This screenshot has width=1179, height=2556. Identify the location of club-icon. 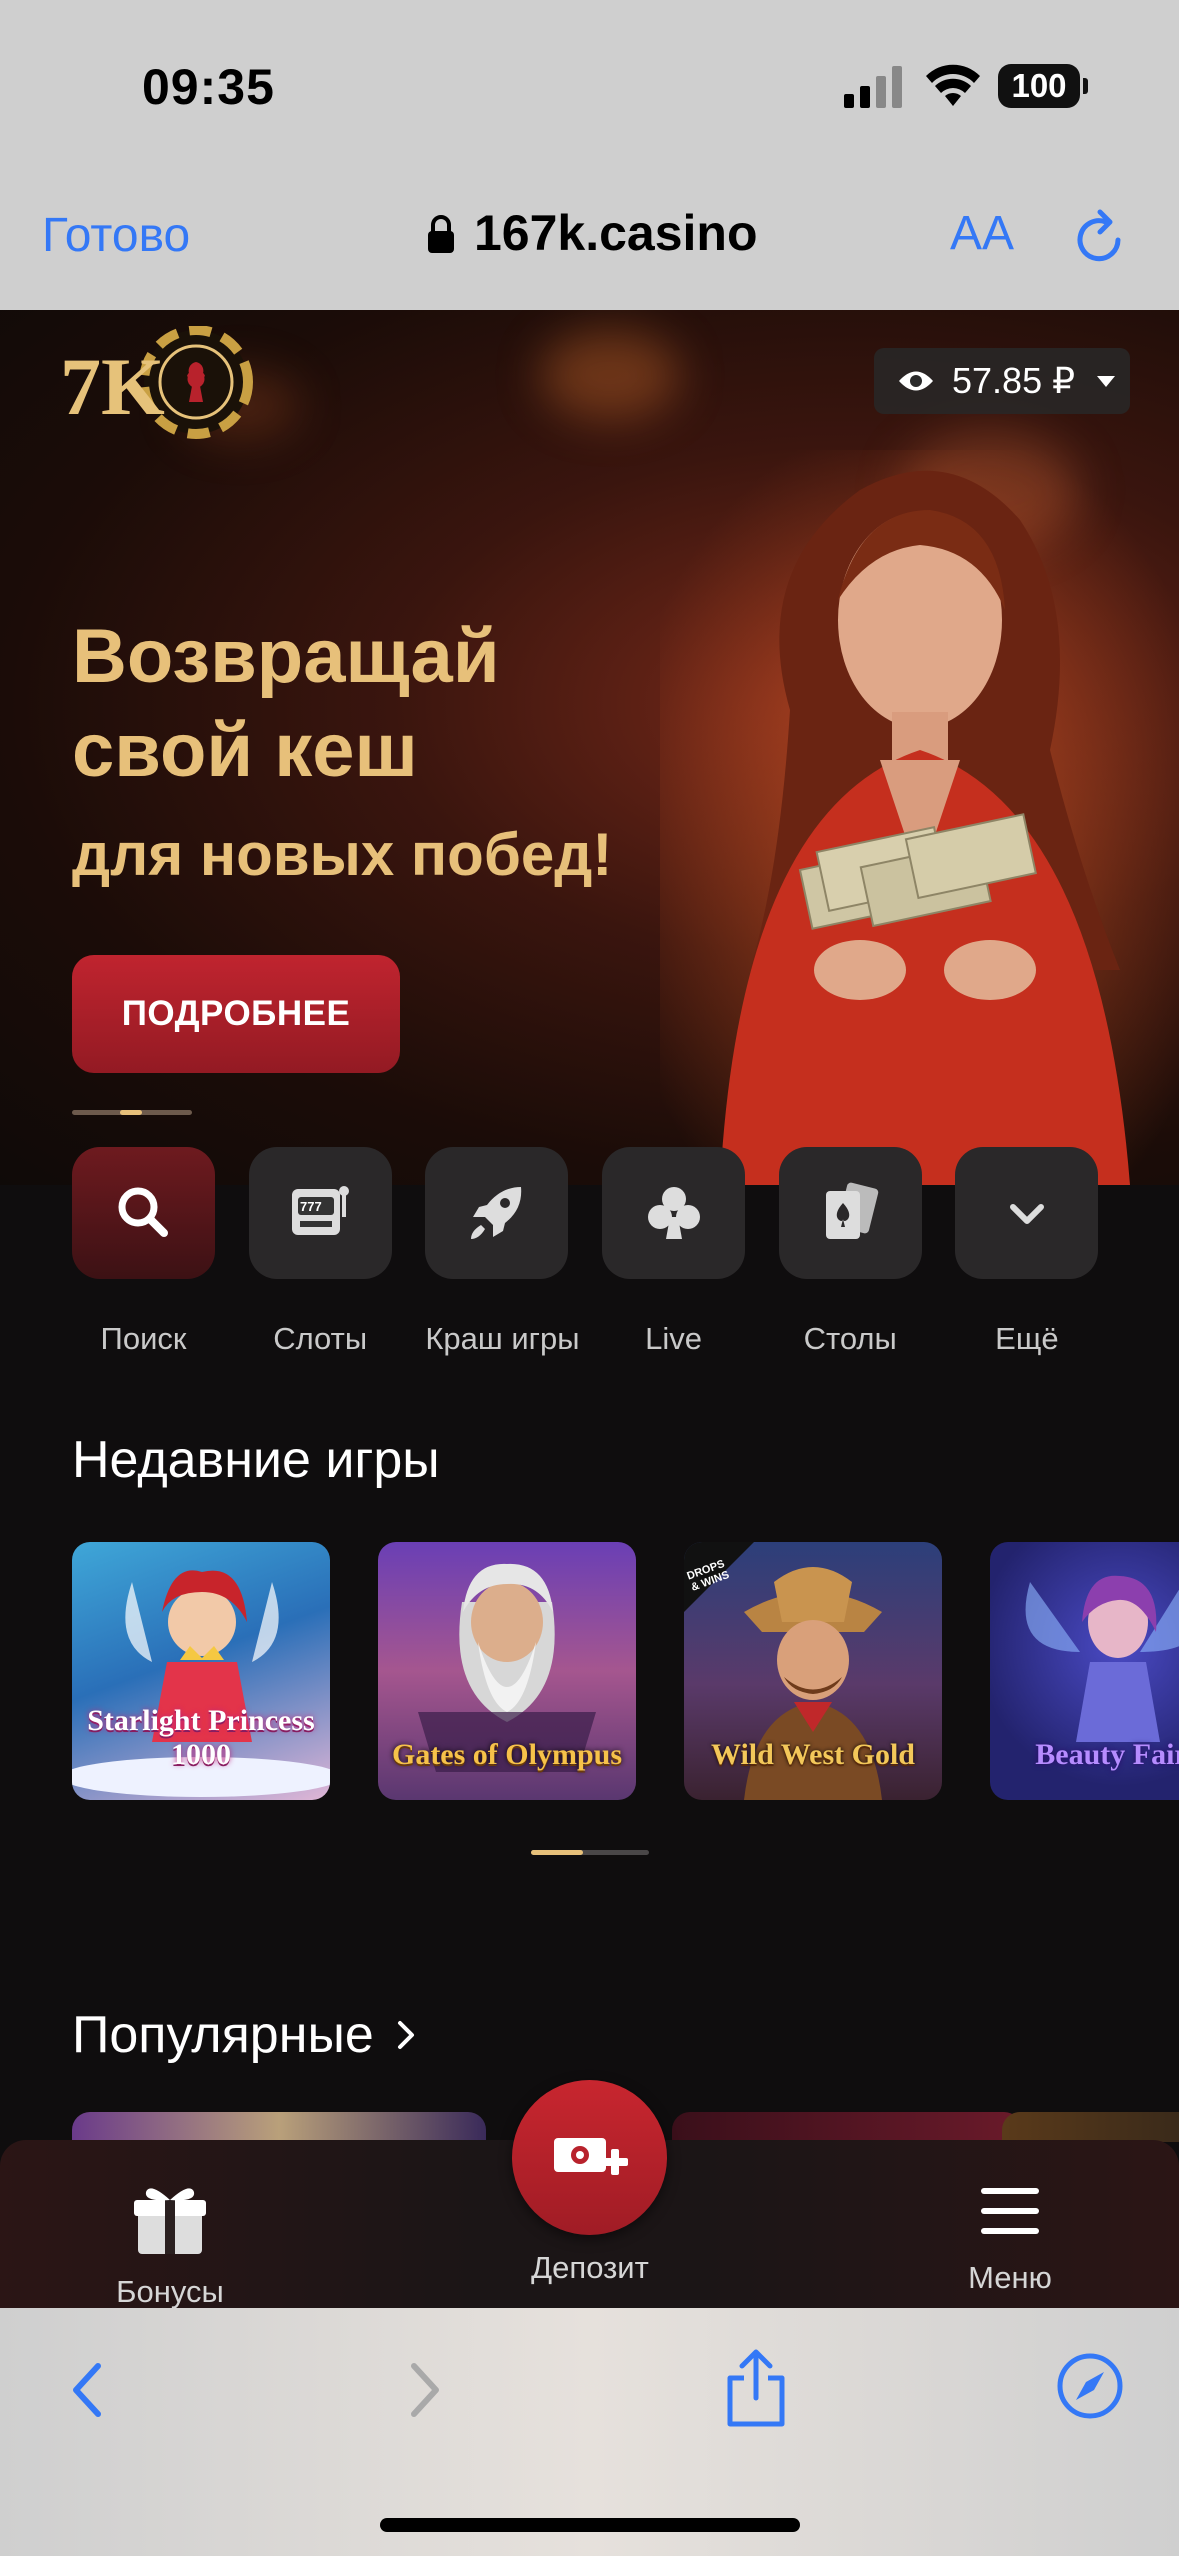
(673, 1213).